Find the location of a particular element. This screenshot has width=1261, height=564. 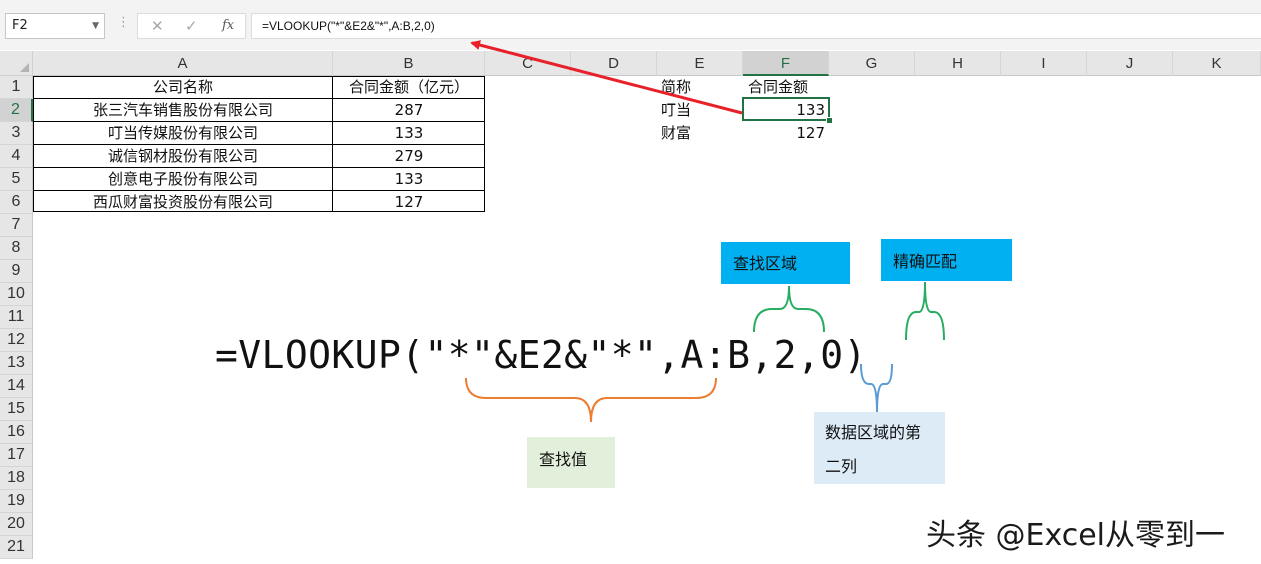

column-index-brace is located at coordinates (876, 388).